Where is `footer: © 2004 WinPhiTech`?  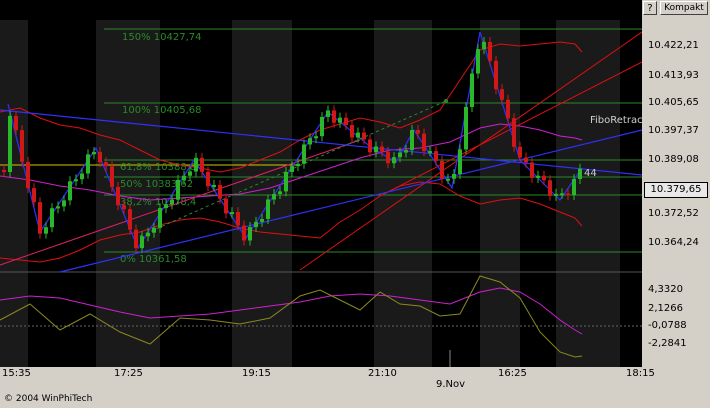 footer: © 2004 WinPhiTech is located at coordinates (355, 400).